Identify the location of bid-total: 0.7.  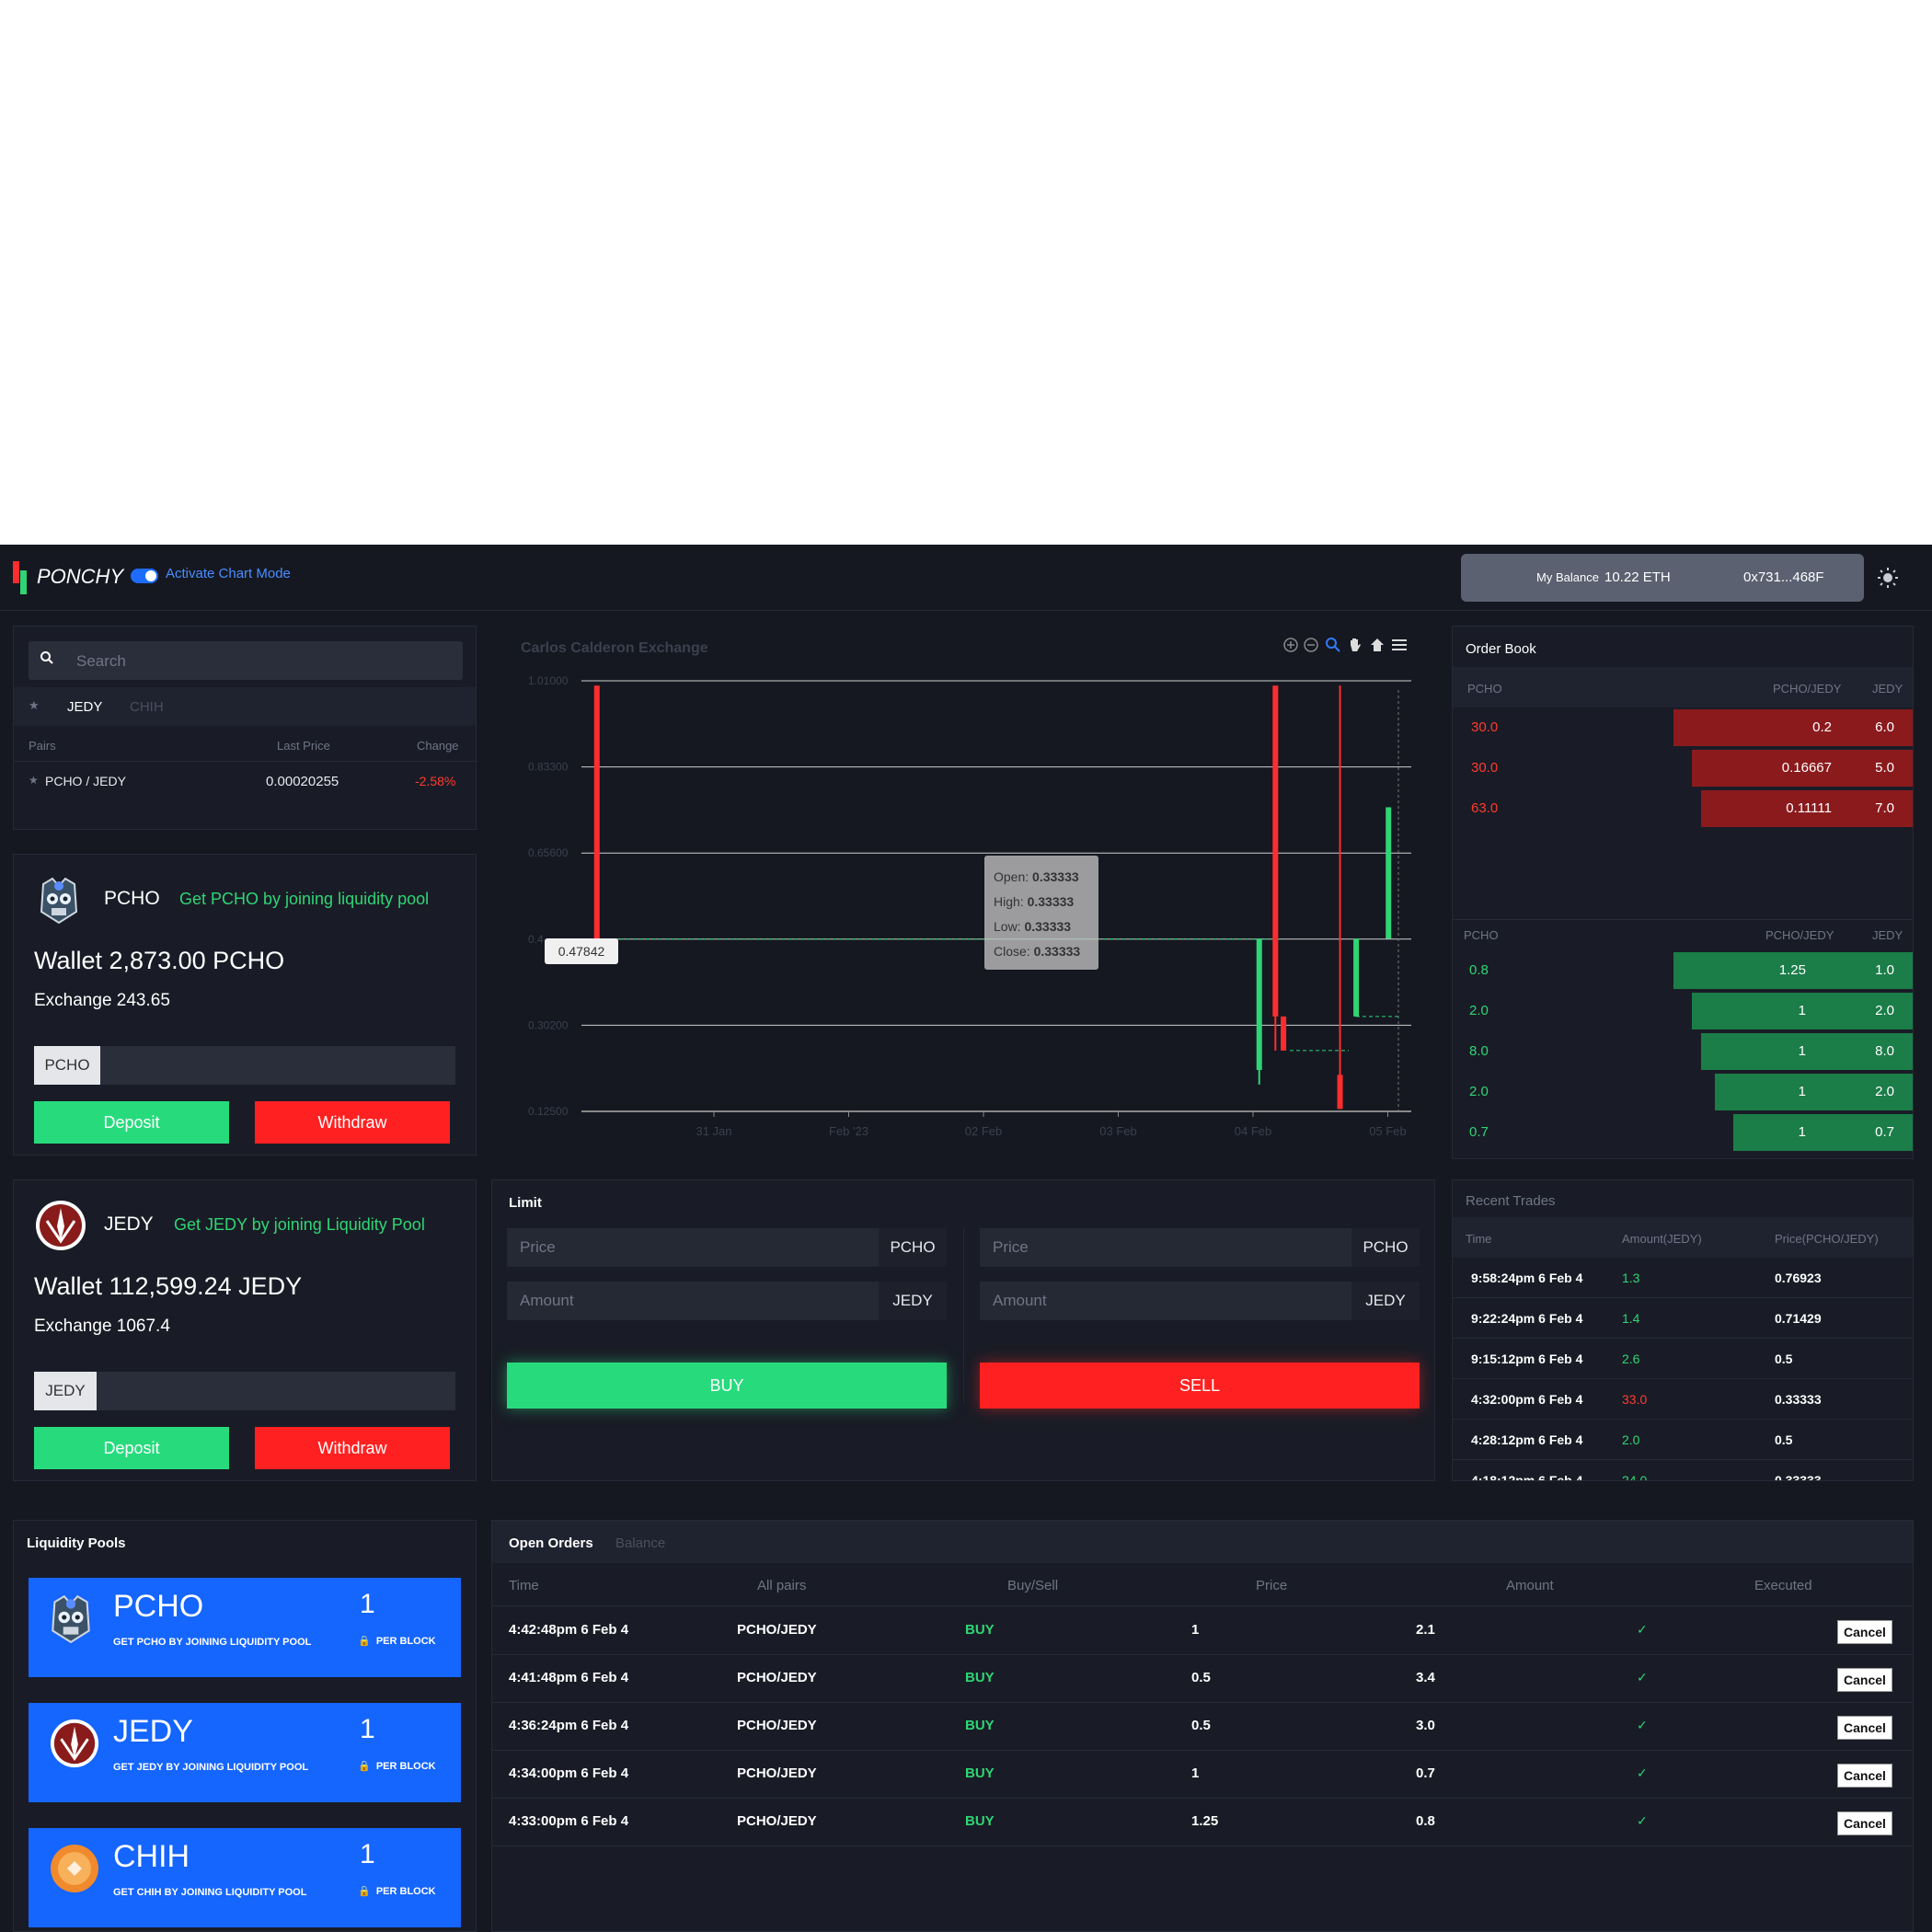
(1884, 1132).